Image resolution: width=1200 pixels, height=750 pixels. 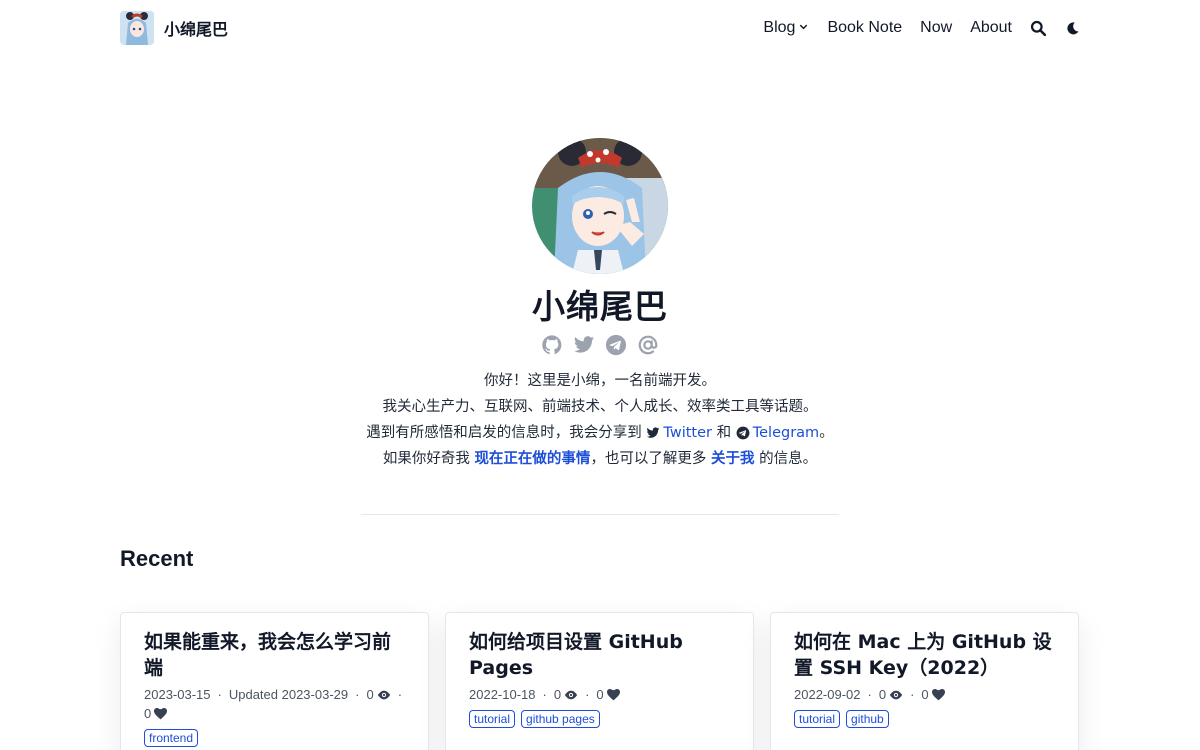 I want to click on main-nav: Blog Book Note Now About, so click(x=921, y=28).